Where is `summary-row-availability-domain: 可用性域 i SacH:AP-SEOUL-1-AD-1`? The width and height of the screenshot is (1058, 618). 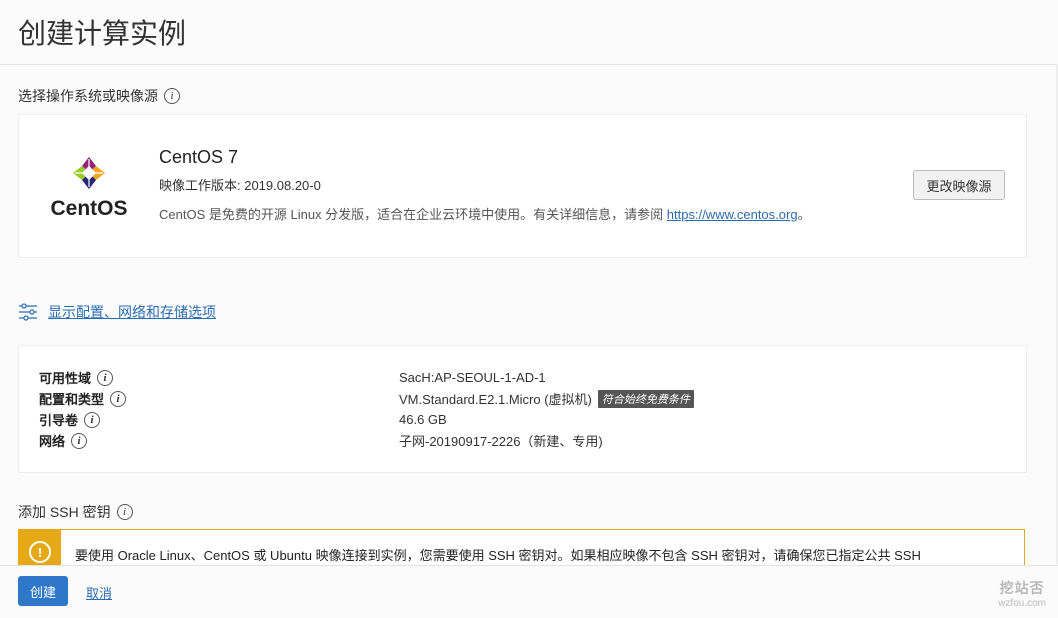 summary-row-availability-domain: 可用性域 i SacH:AP-SEOUL-1-AD-1 is located at coordinates (529, 377).